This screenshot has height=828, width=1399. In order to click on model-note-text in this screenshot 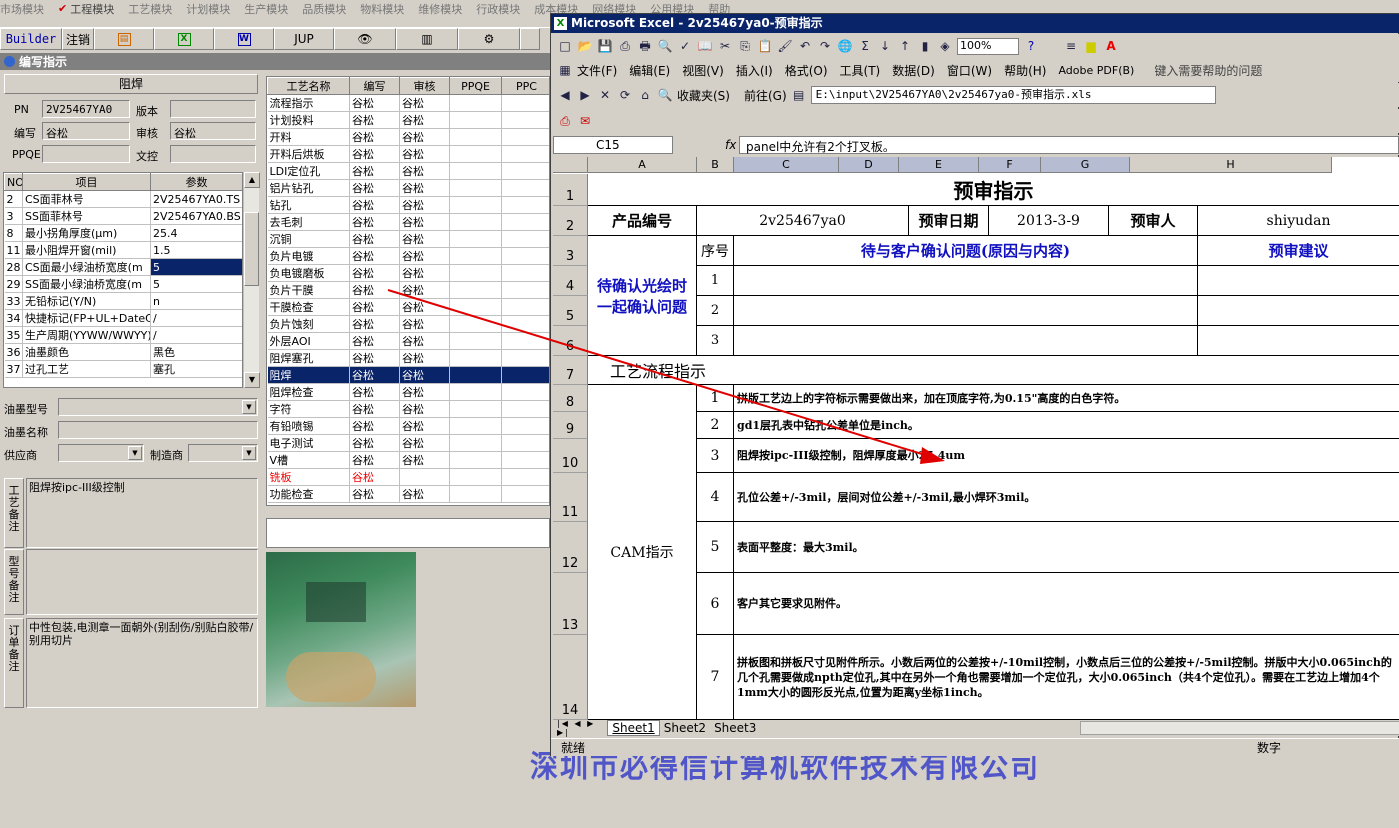, I will do `click(142, 582)`.